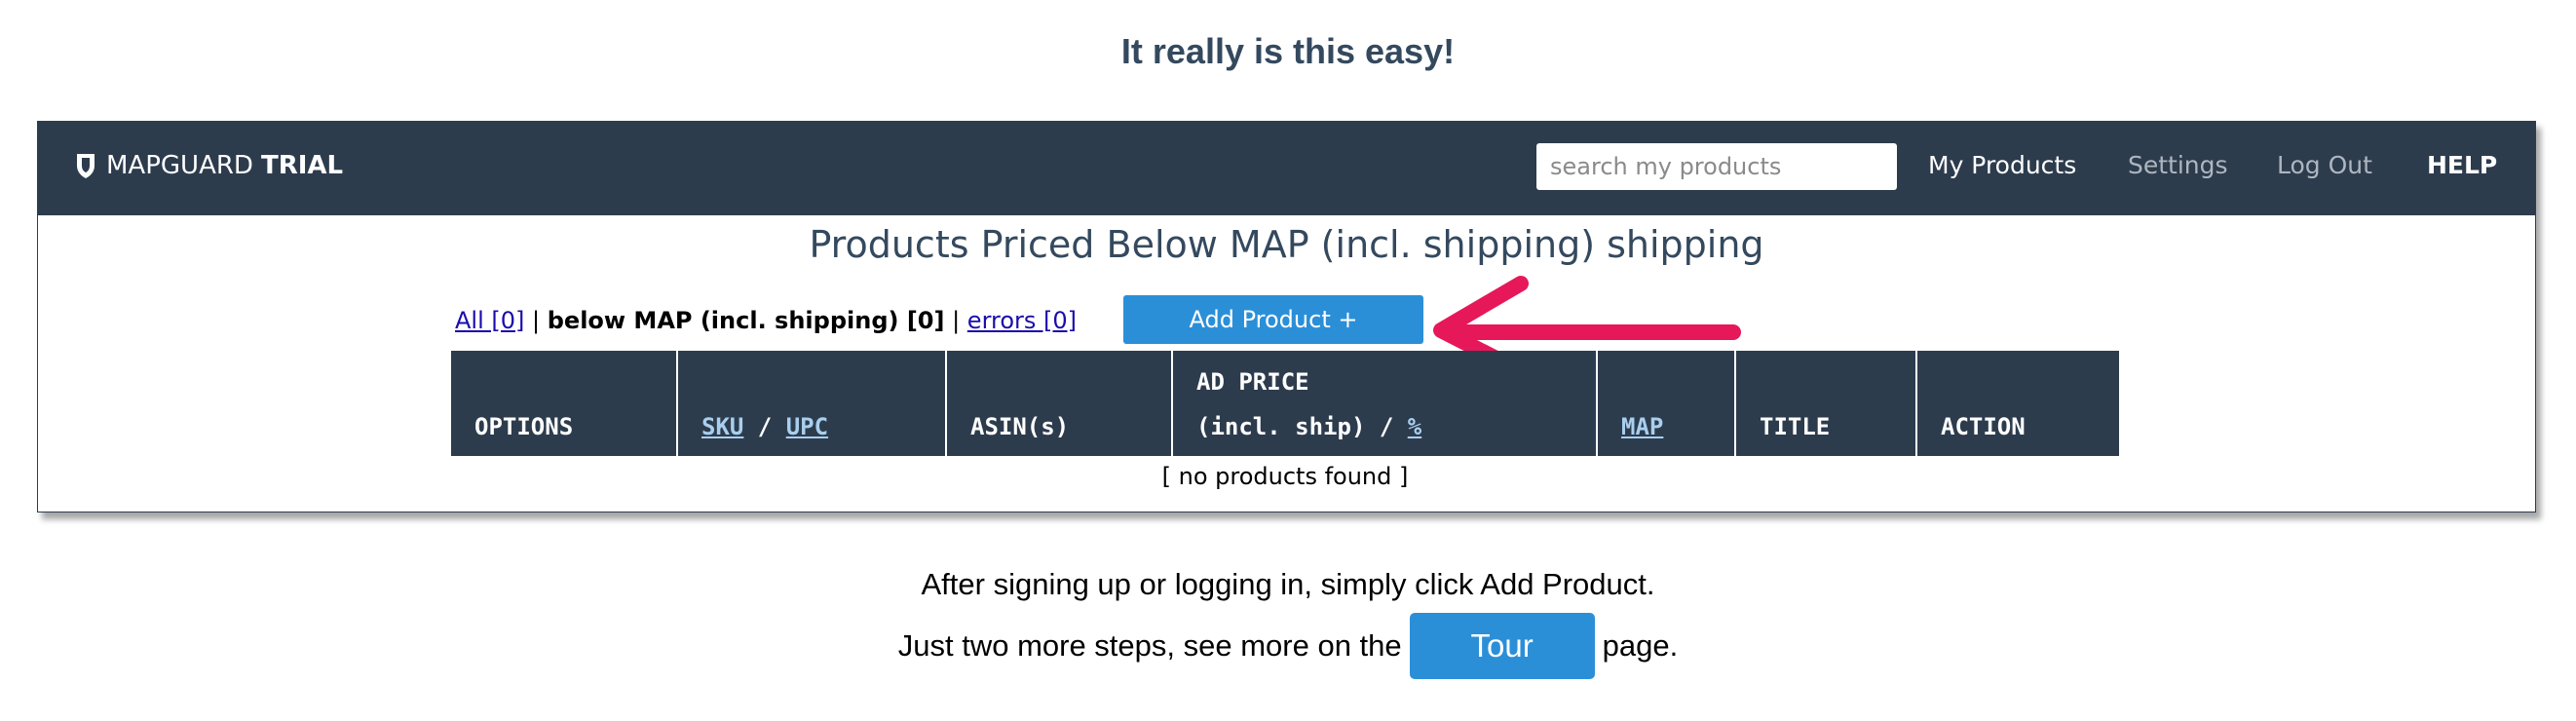  Describe the element at coordinates (1060, 403) in the screenshot. I see `column-asin: ASIN(s)` at that location.